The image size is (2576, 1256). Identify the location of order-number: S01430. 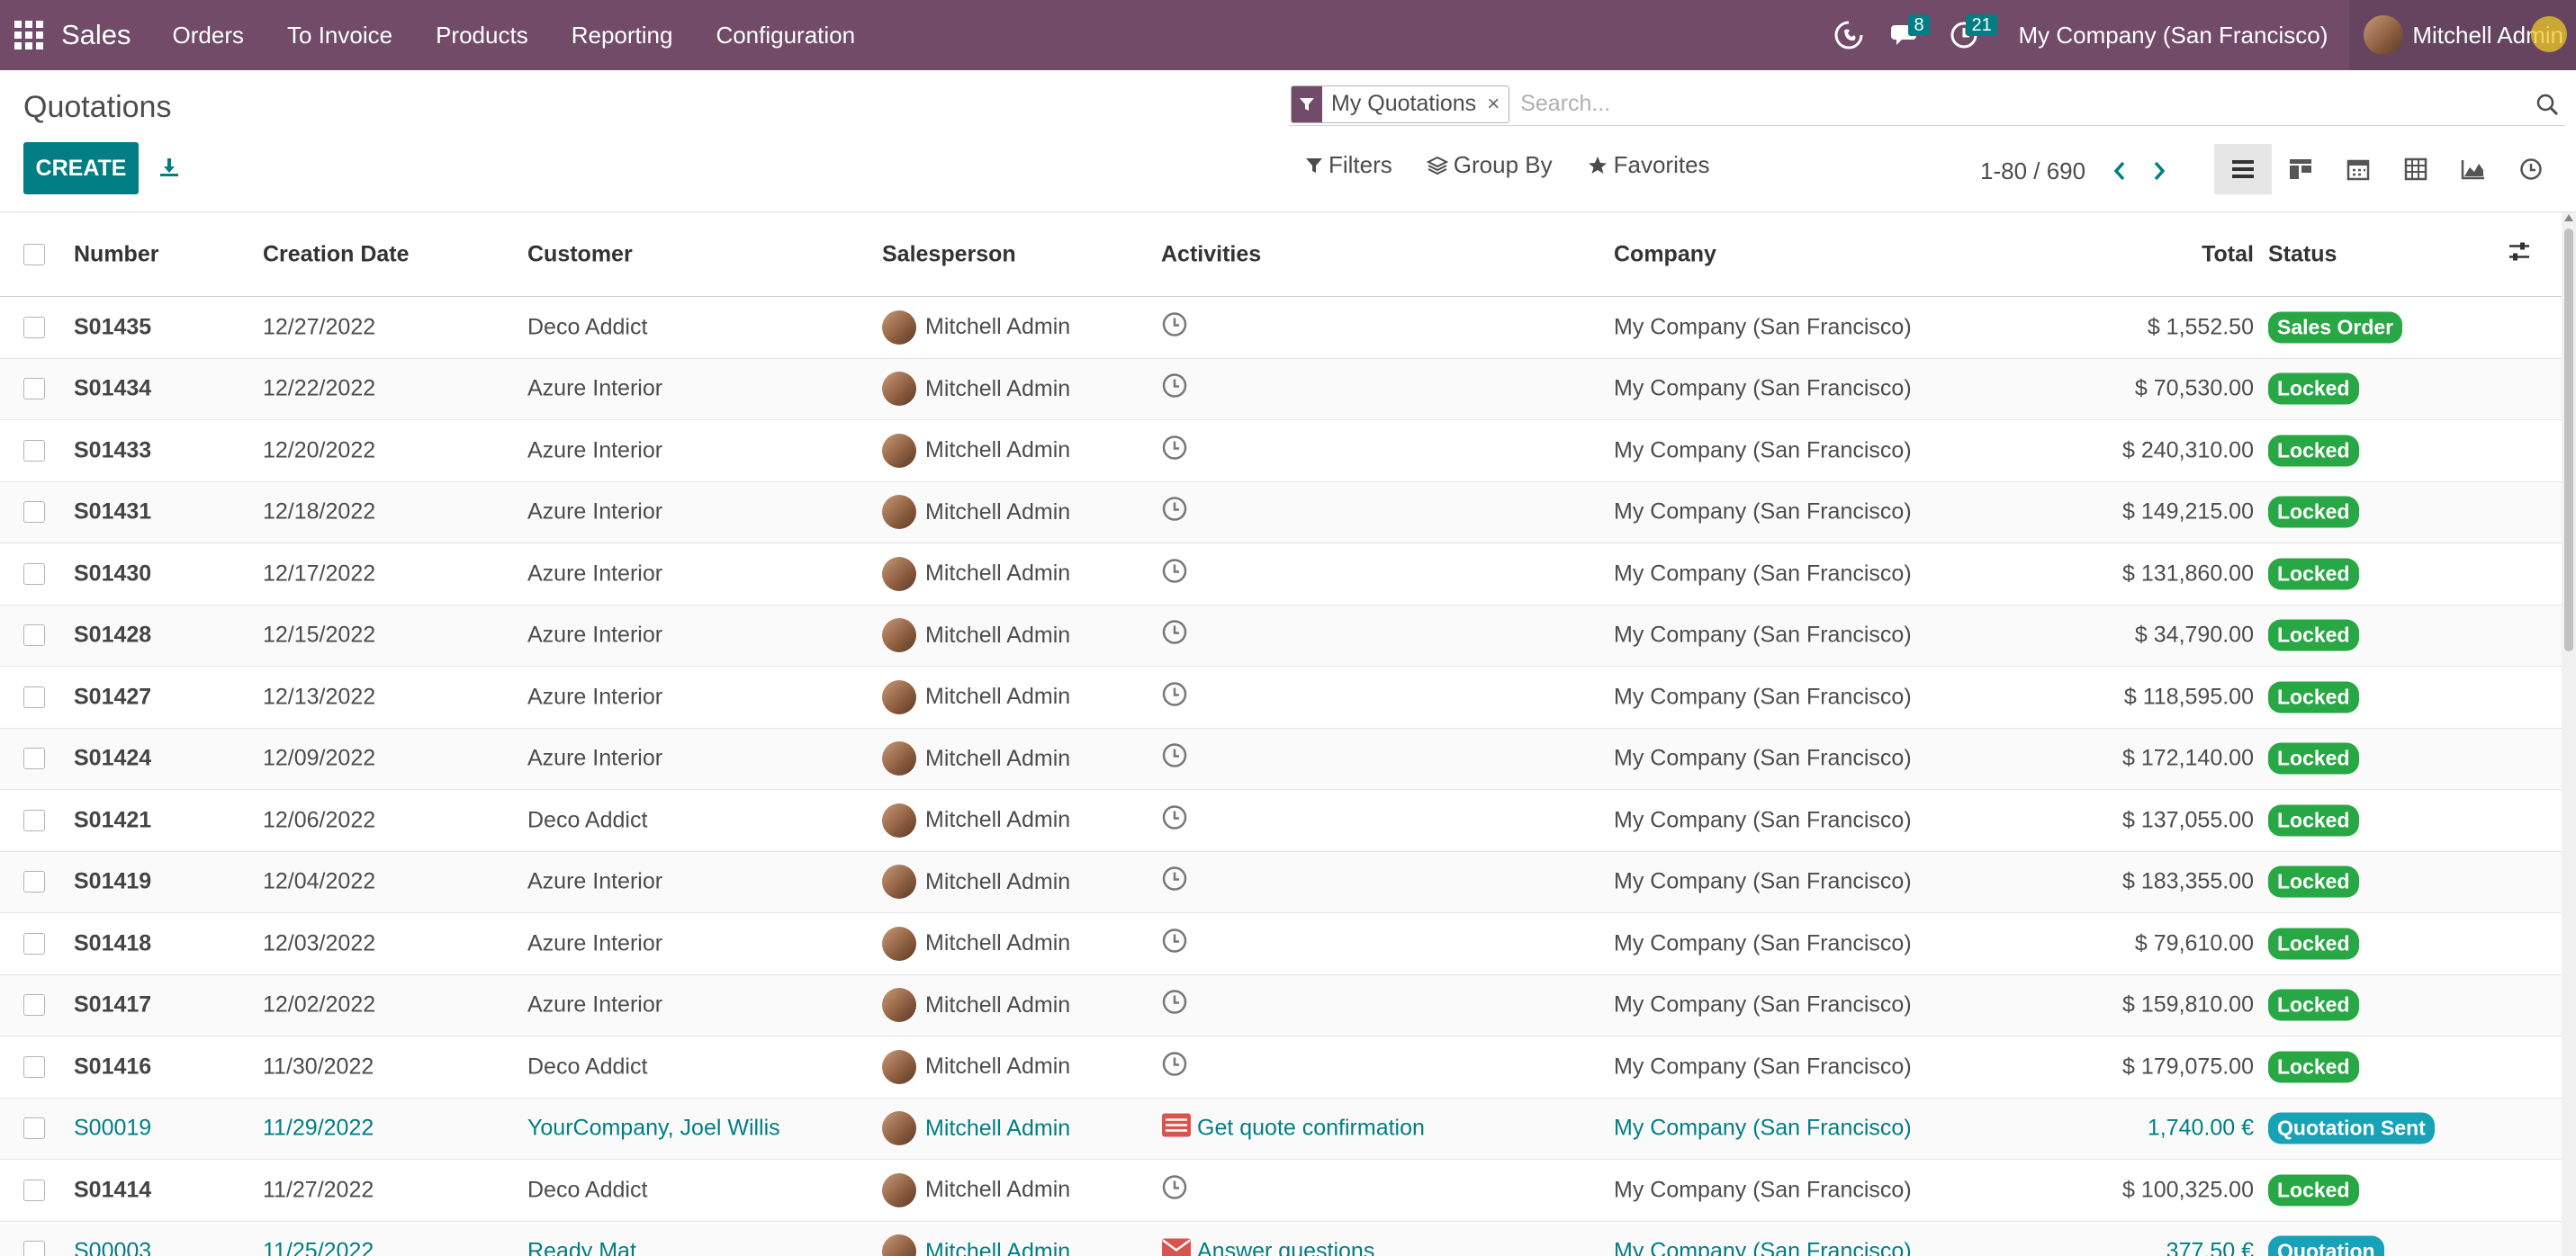
(112, 574).